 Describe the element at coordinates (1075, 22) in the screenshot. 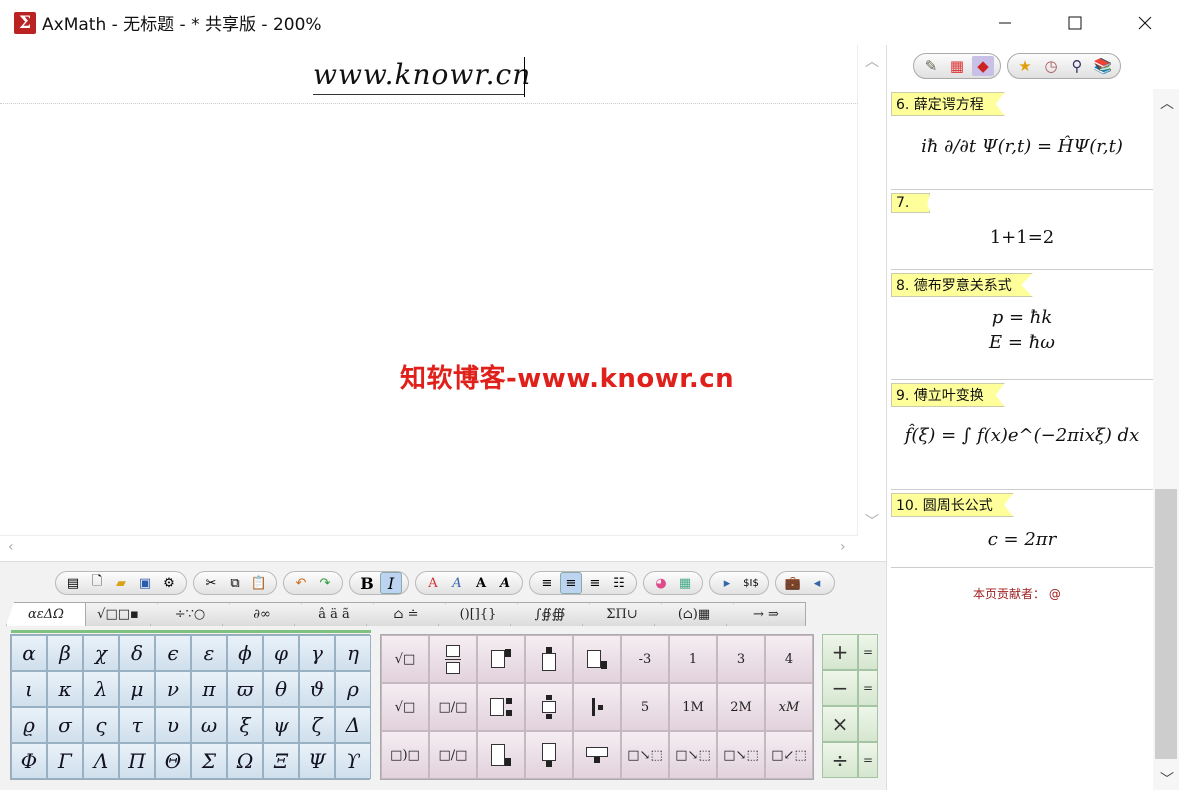

I see `maximize-button` at that location.